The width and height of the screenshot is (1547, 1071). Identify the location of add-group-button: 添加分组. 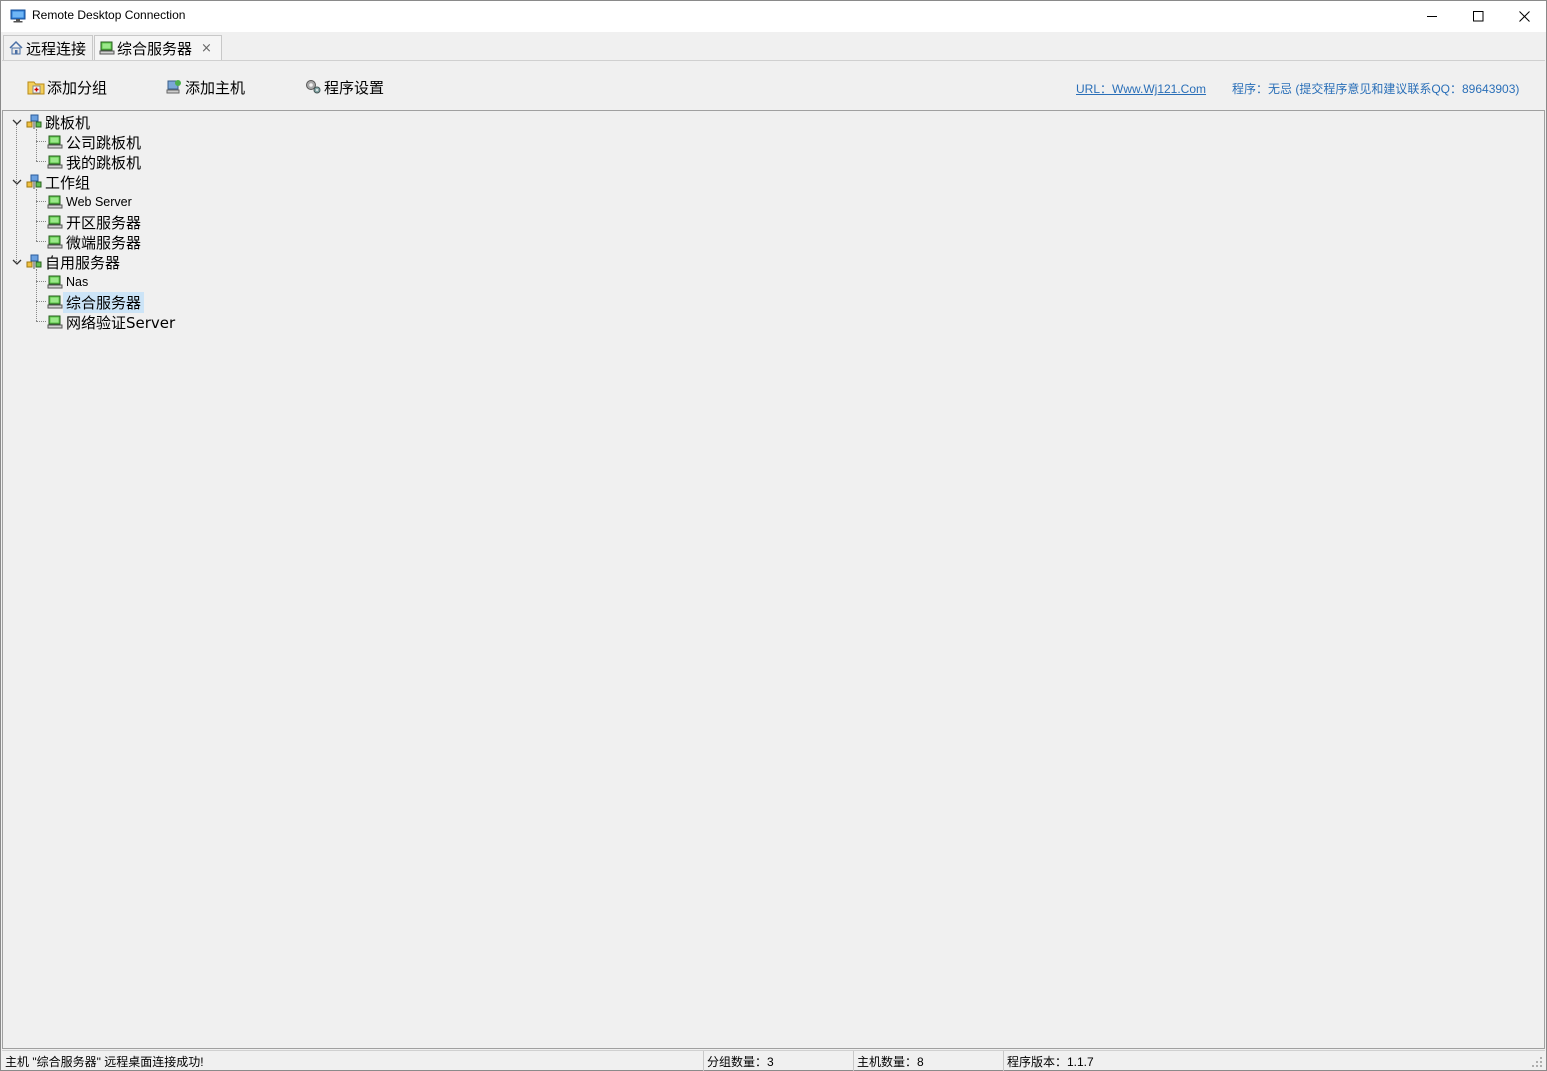
(67, 87).